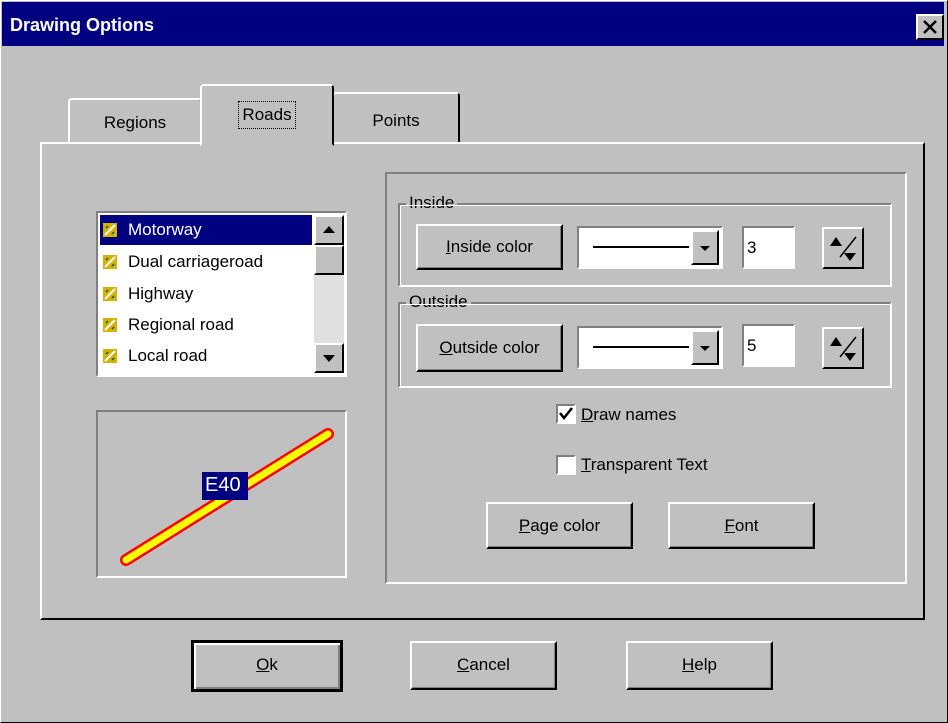 This screenshot has width=948, height=723. I want to click on page-color-label: age color, so click(565, 525).